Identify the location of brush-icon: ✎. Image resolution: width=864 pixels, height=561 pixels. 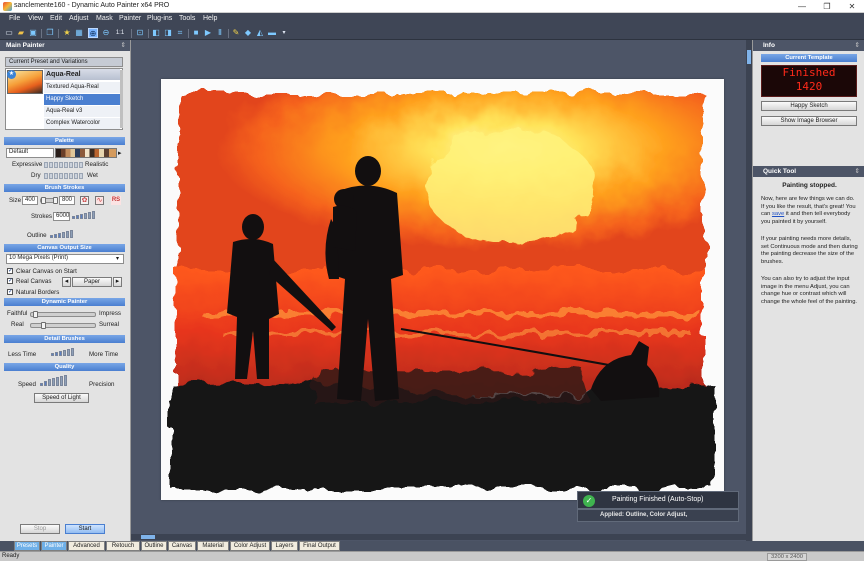
(236, 33).